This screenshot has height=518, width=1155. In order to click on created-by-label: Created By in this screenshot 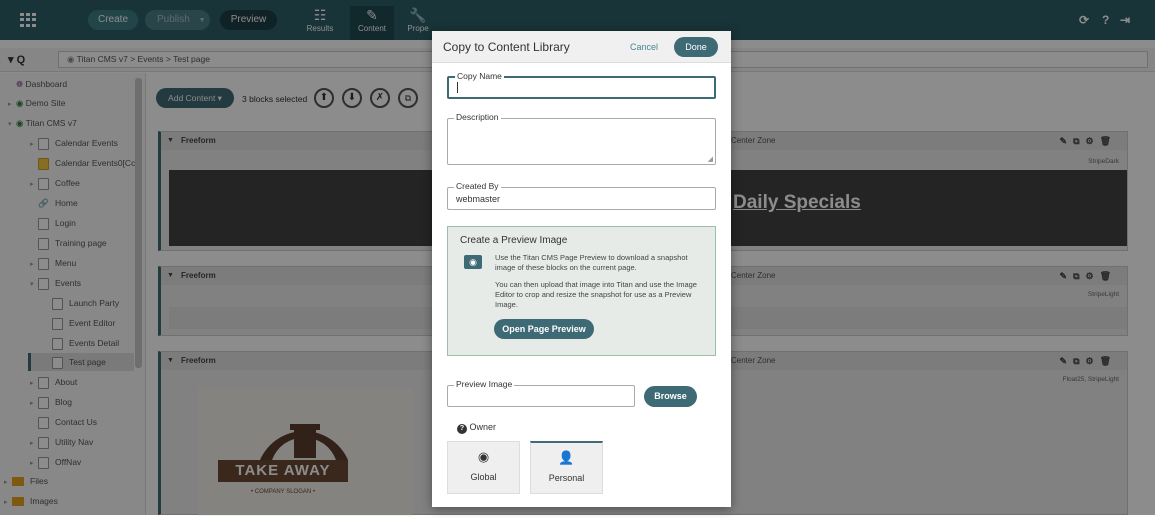, I will do `click(477, 186)`.